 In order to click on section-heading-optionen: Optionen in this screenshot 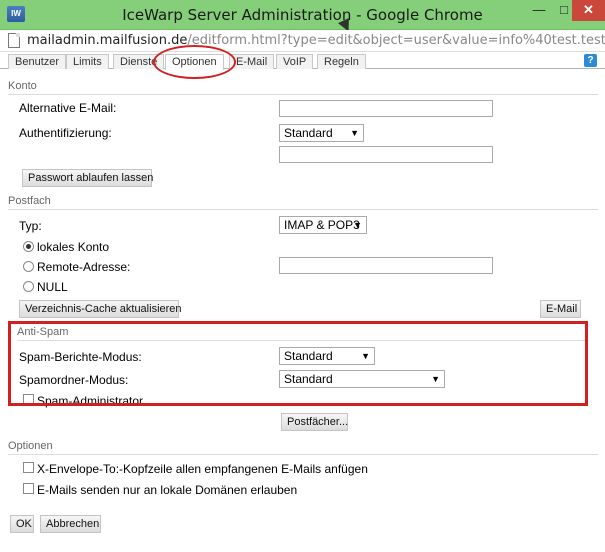, I will do `click(303, 447)`.